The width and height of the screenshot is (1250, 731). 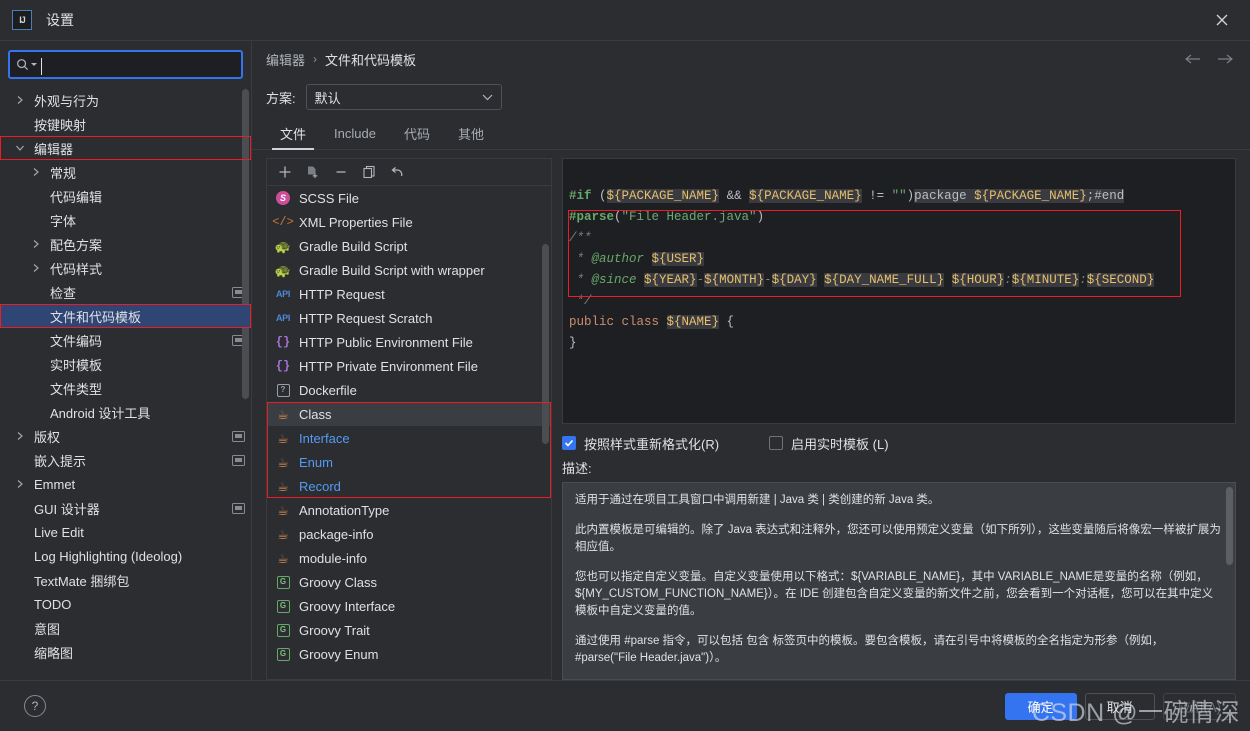 What do you see at coordinates (125, 508) in the screenshot?
I see `sidebar-item: GUI 设计器` at bounding box center [125, 508].